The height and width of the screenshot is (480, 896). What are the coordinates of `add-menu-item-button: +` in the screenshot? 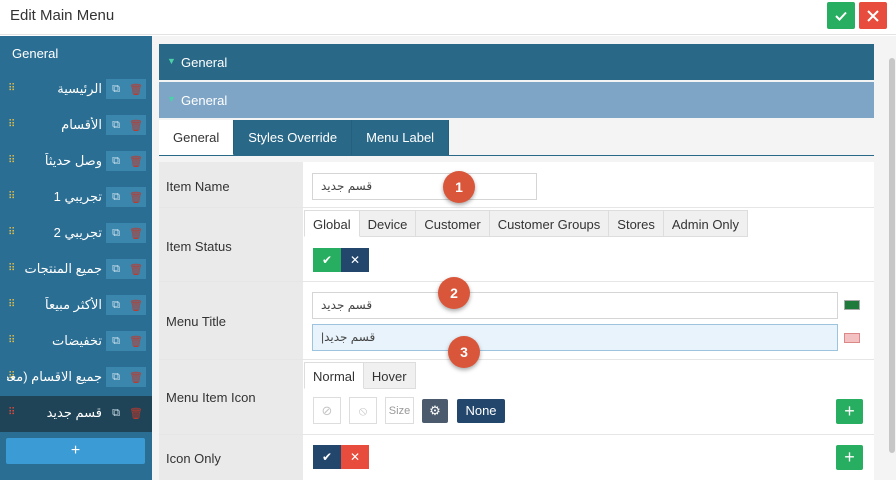 It's located at (75, 451).